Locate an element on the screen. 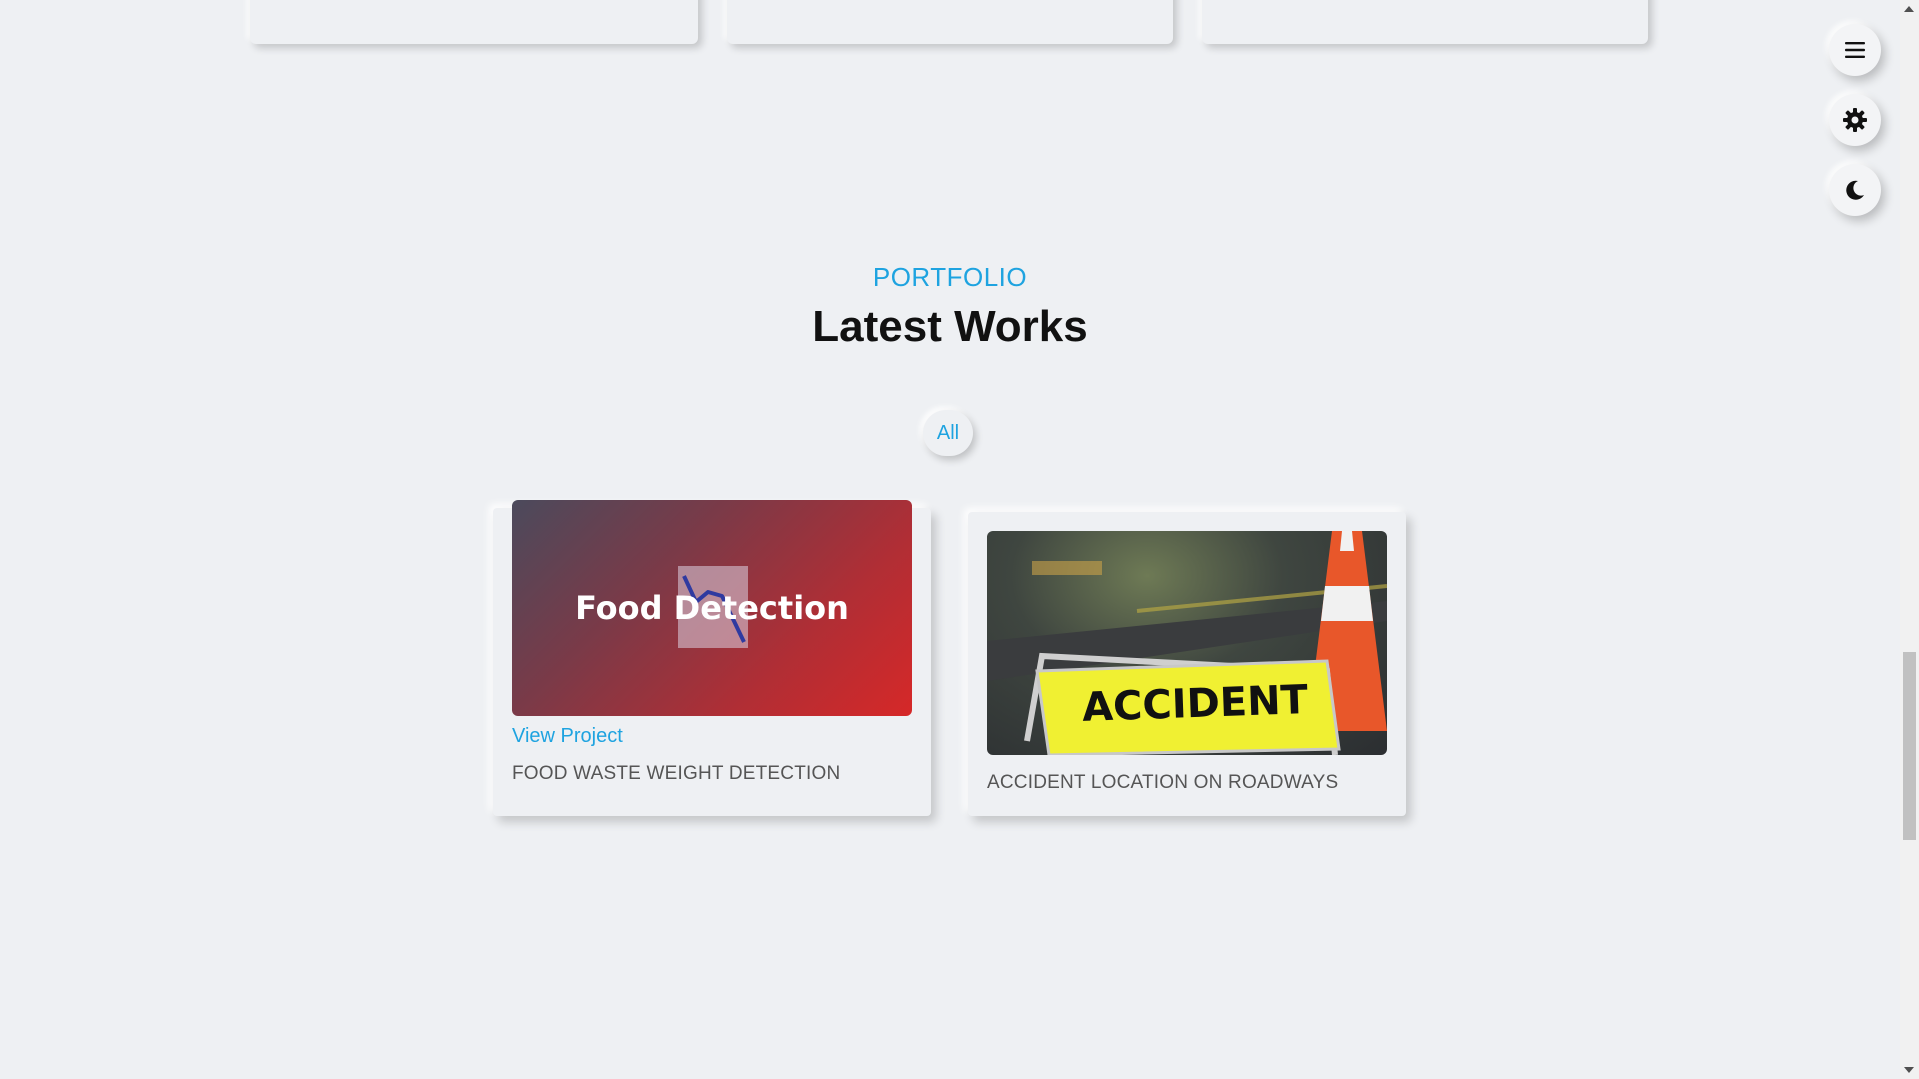 The image size is (1919, 1079). thumbnail-title: Food Detection is located at coordinates (712, 608).